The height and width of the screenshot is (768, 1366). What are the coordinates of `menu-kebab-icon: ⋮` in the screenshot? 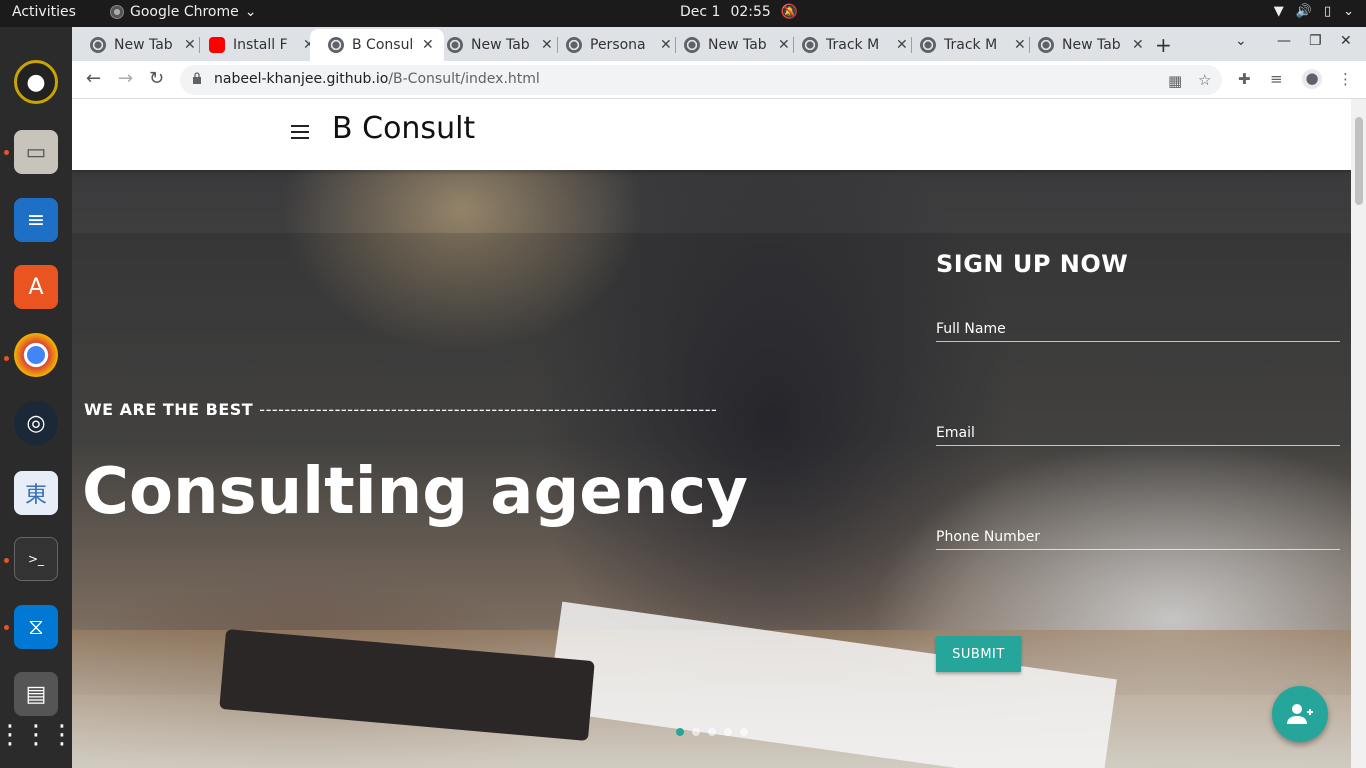 It's located at (1345, 79).